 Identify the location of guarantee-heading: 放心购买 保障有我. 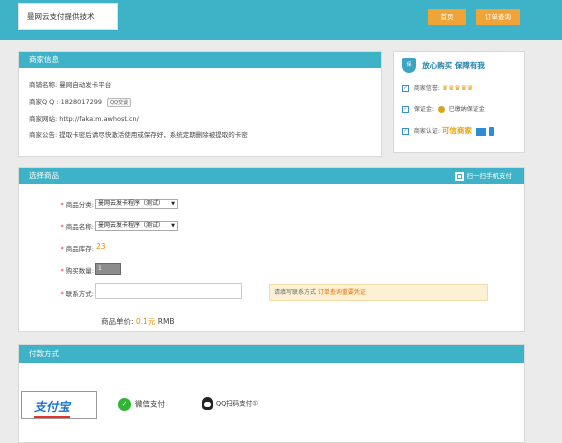
(453, 65).